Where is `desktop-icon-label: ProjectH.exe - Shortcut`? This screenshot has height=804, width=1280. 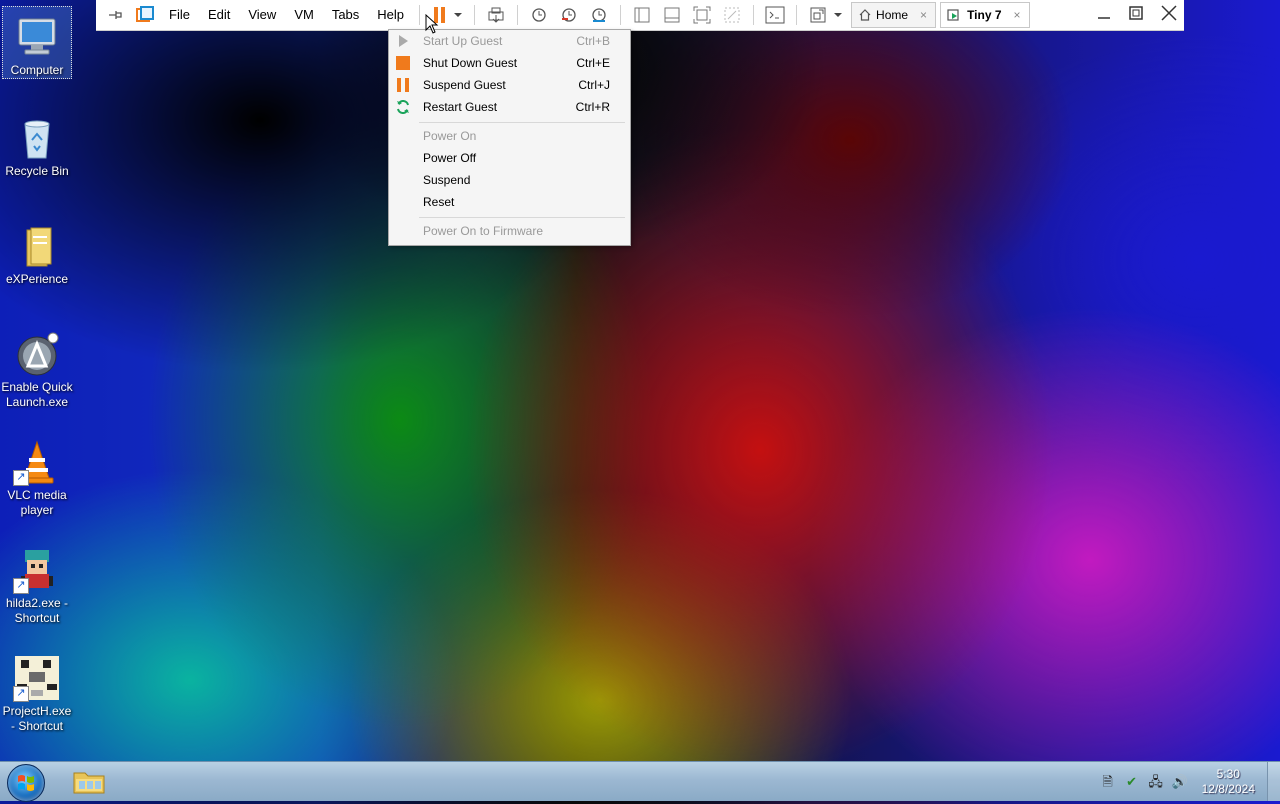 desktop-icon-label: ProjectH.exe - Shortcut is located at coordinates (37, 718).